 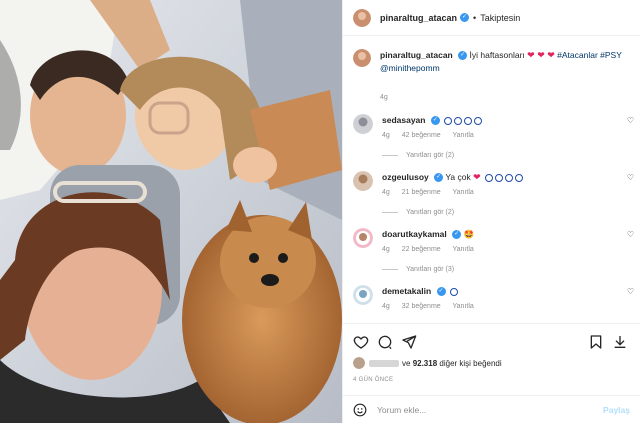 I want to click on comment-username: demetakalin, so click(x=406, y=291).